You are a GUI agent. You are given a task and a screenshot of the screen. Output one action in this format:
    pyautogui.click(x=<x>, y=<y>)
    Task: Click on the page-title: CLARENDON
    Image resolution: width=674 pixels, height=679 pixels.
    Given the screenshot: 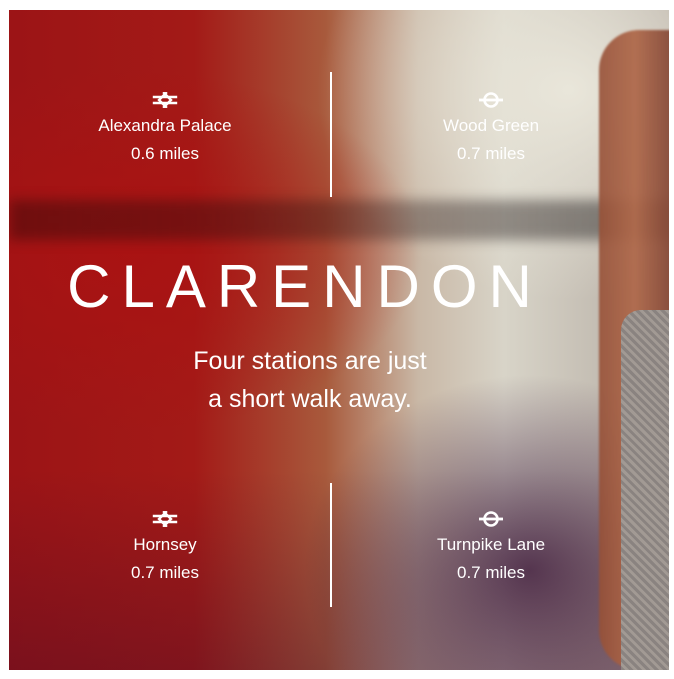 What is the action you would take?
    pyautogui.click(x=305, y=286)
    